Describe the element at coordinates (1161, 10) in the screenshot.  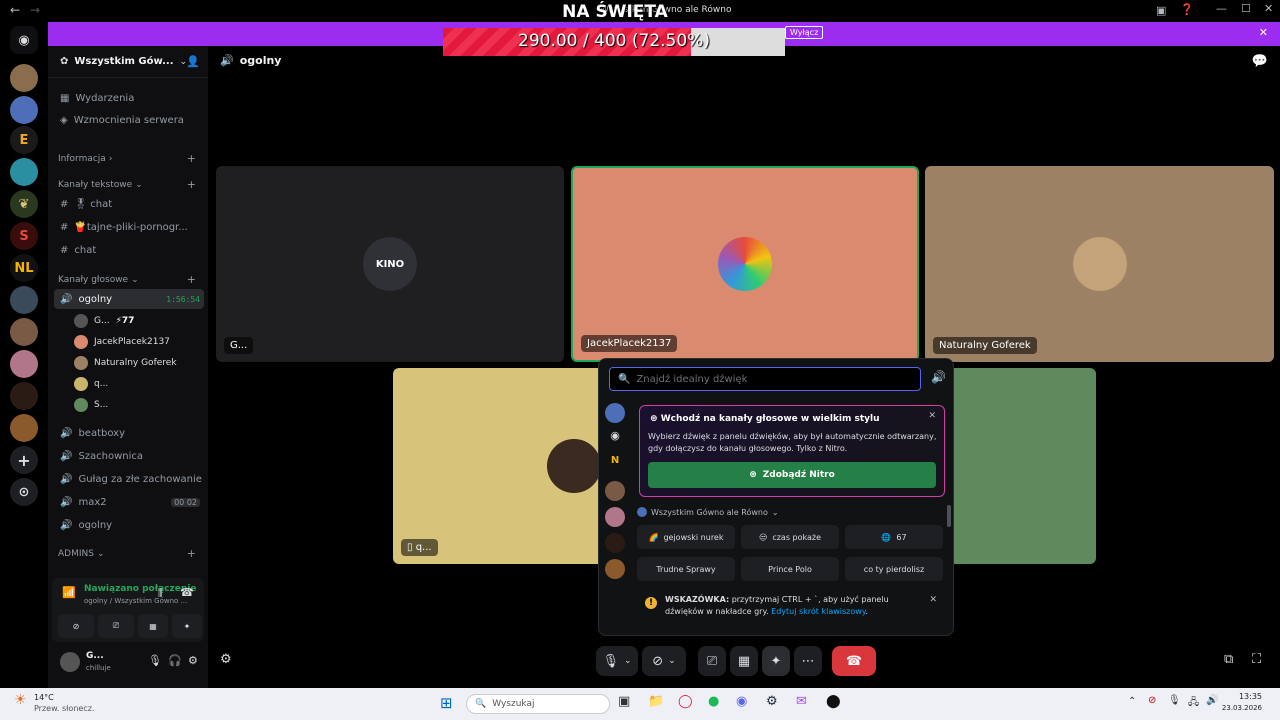
I see `inbox-icon: ▣` at that location.